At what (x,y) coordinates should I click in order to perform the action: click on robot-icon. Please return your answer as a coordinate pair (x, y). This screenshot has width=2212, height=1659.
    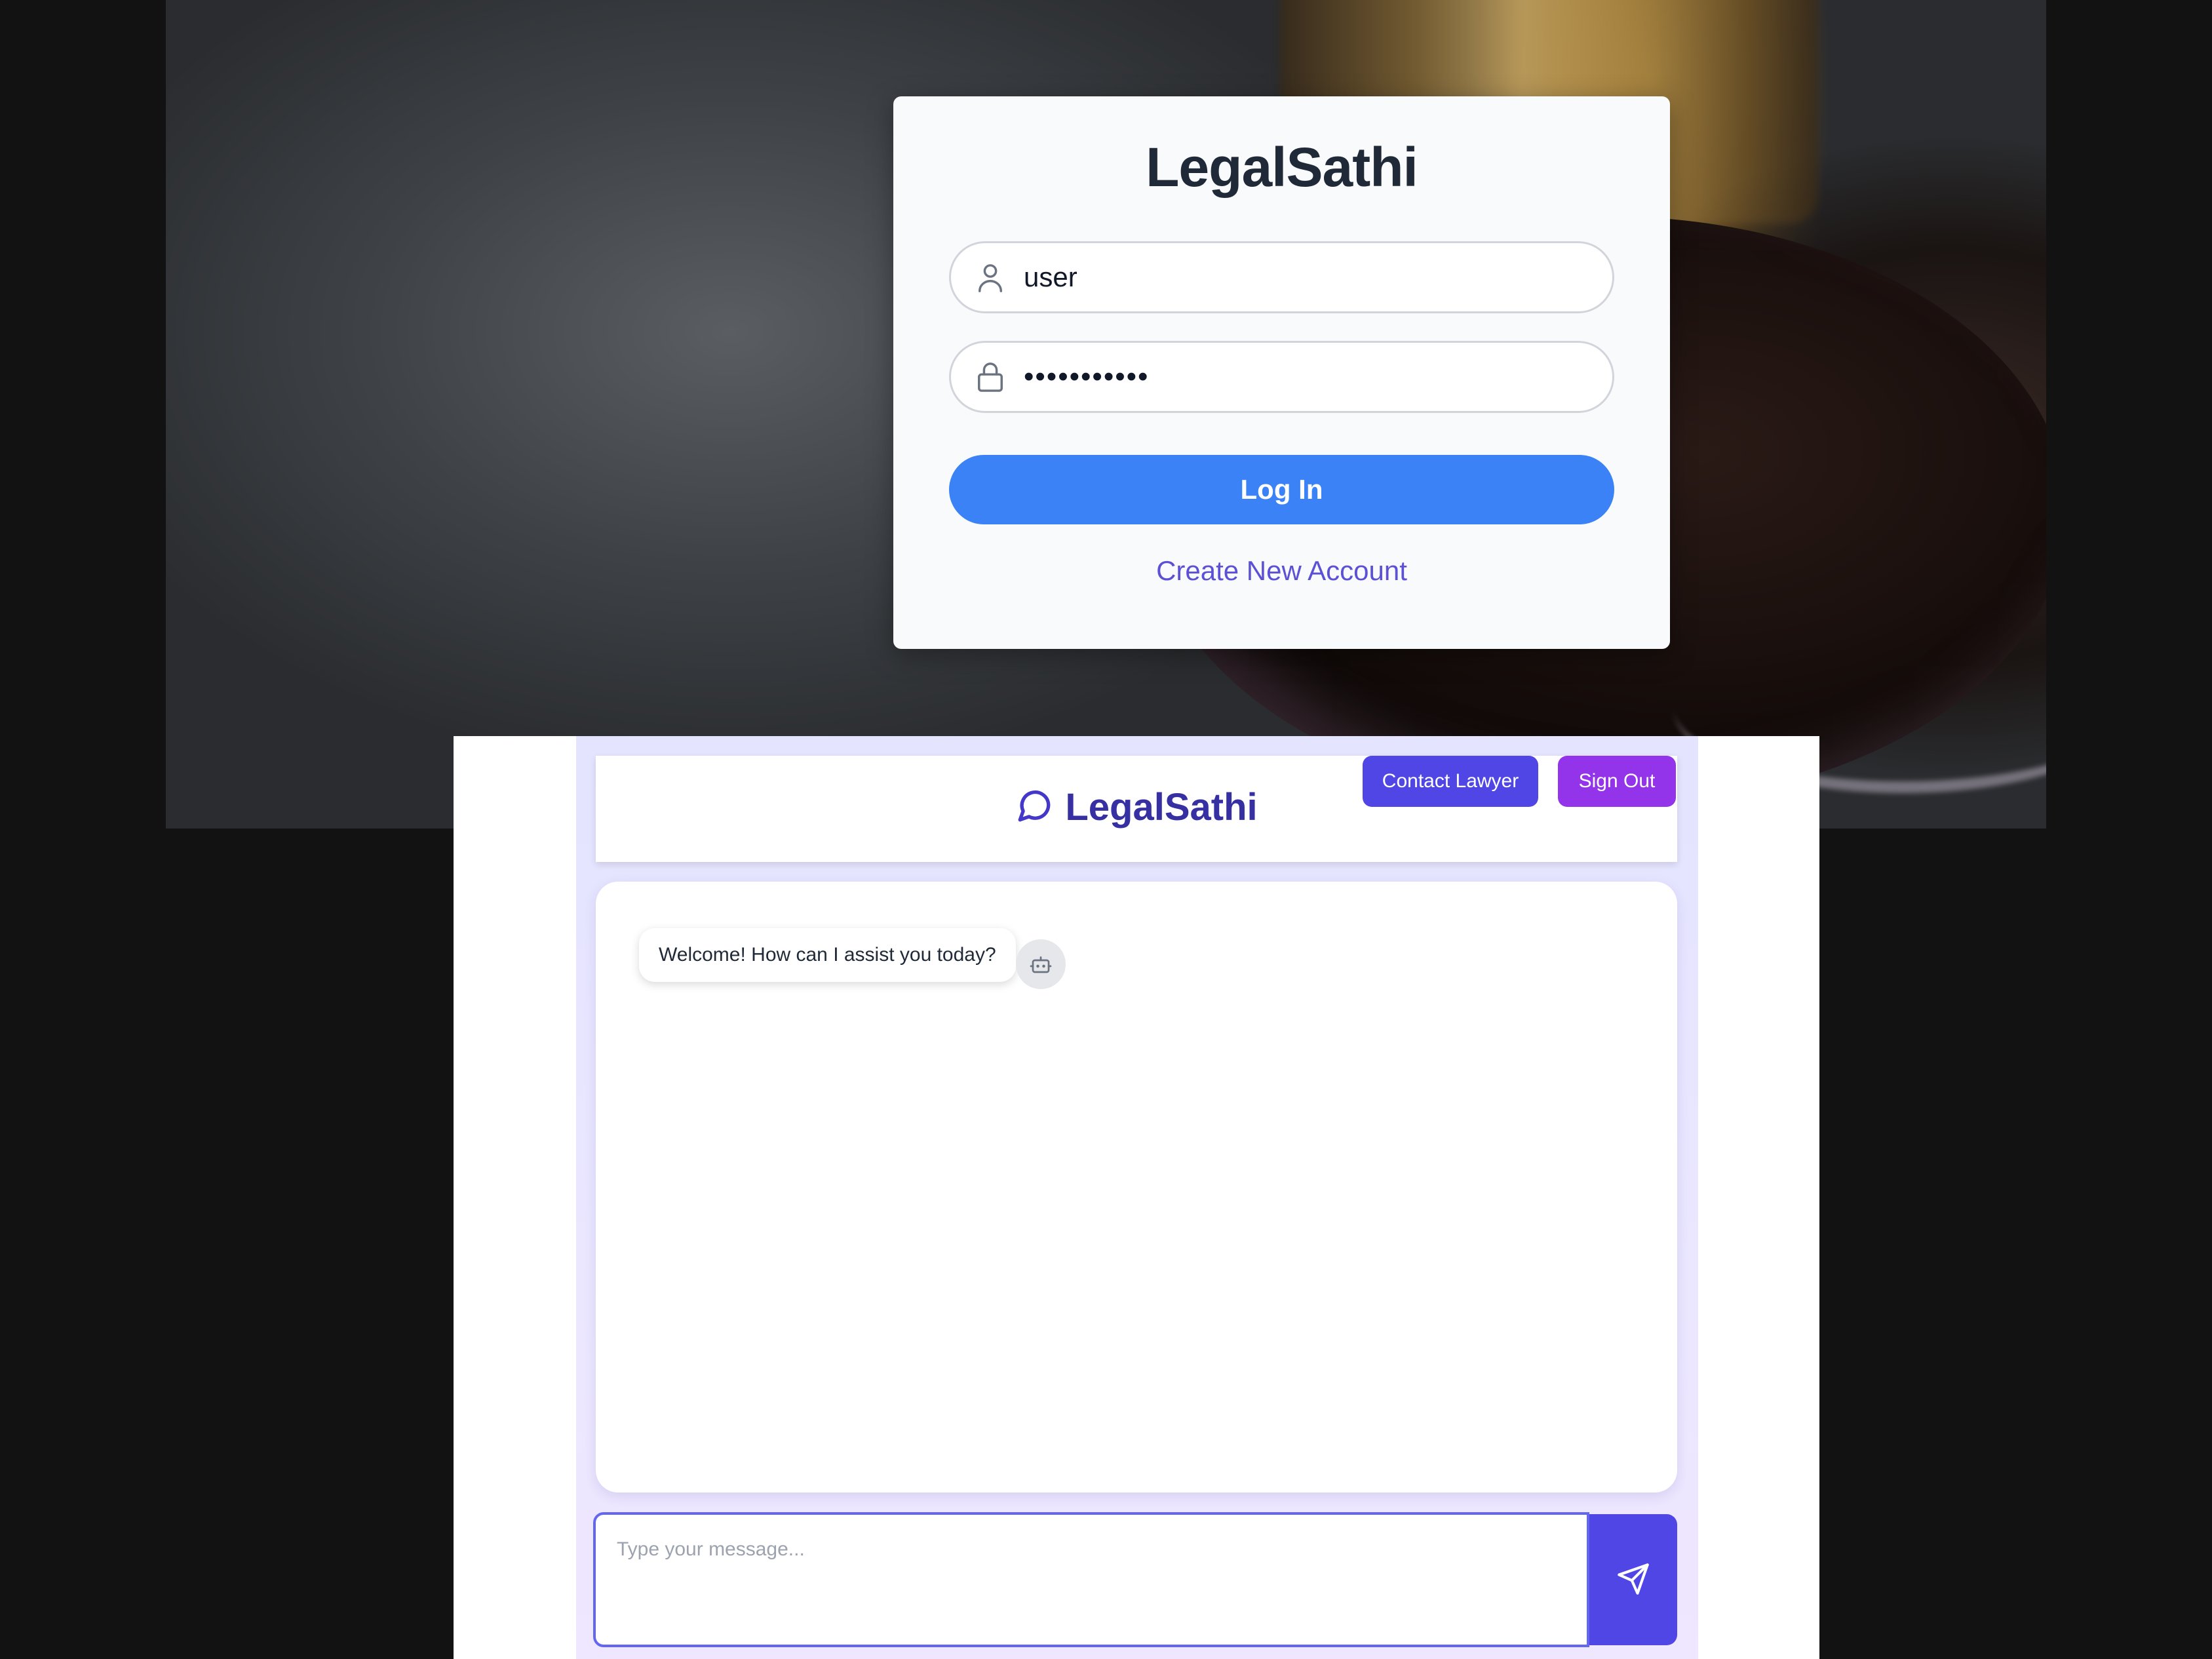
    Looking at the image, I should click on (1040, 964).